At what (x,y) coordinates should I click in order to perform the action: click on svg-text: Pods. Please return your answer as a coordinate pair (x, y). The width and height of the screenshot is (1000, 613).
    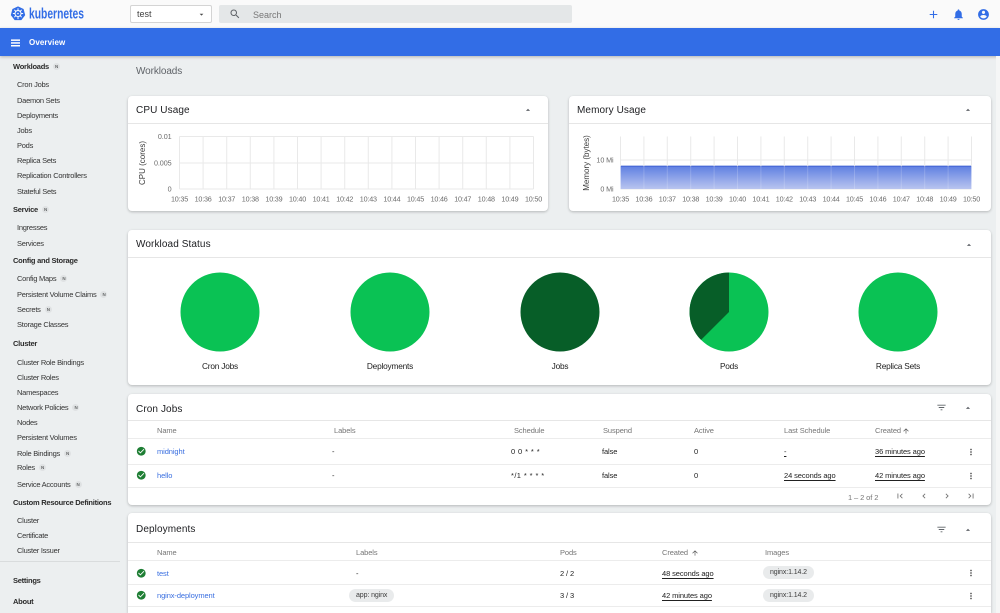
    Looking at the image, I should click on (729, 366).